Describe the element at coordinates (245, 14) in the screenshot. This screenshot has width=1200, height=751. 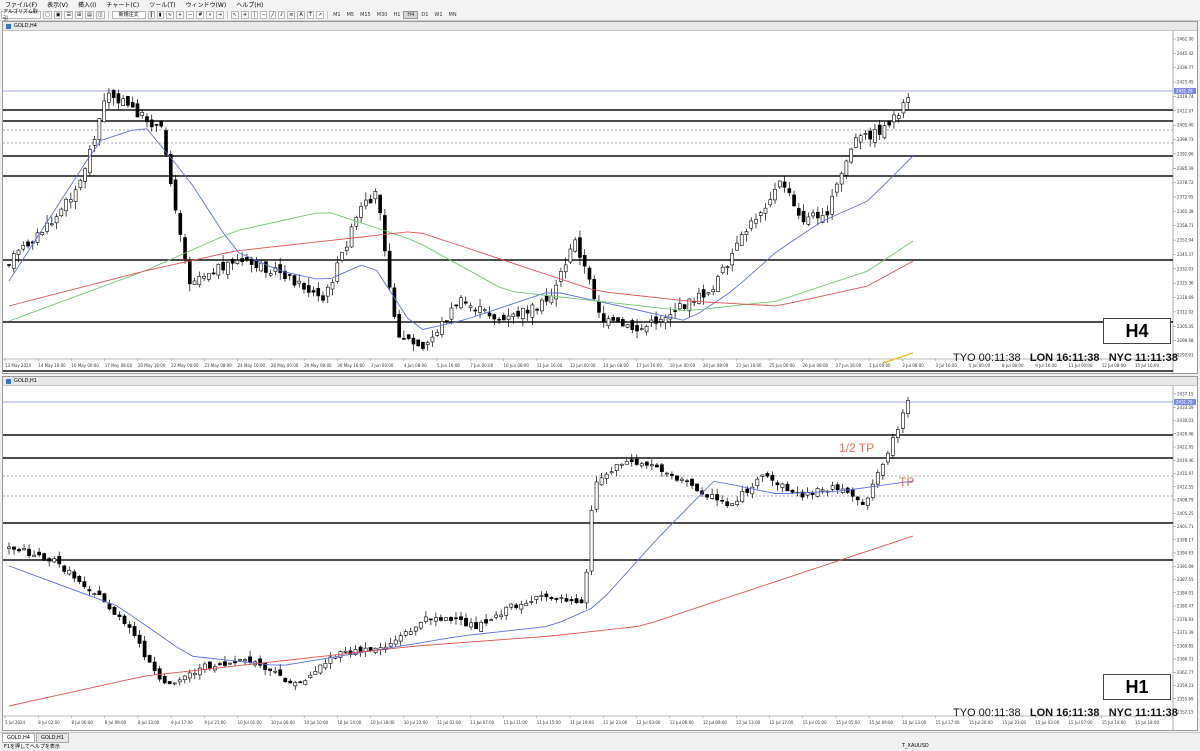
I see `crosshair-icon: ✛` at that location.